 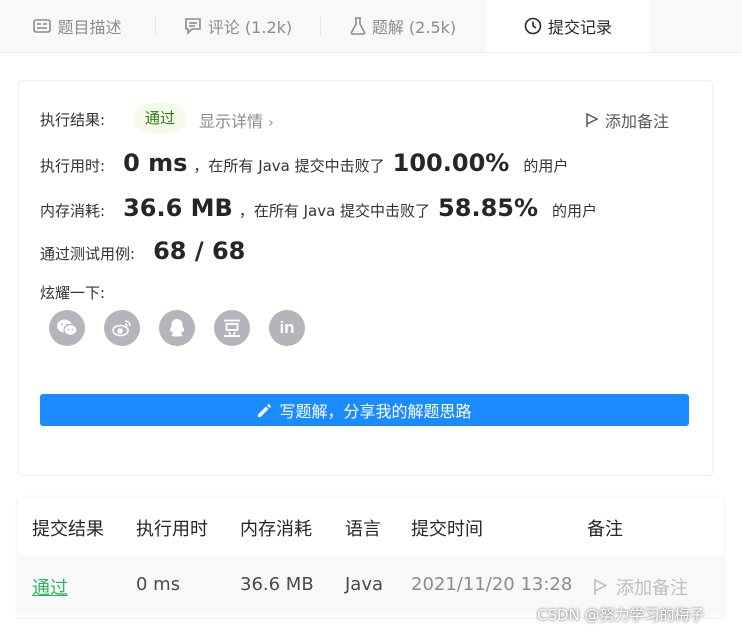 I want to click on header-status: 提交结果, so click(x=68, y=529).